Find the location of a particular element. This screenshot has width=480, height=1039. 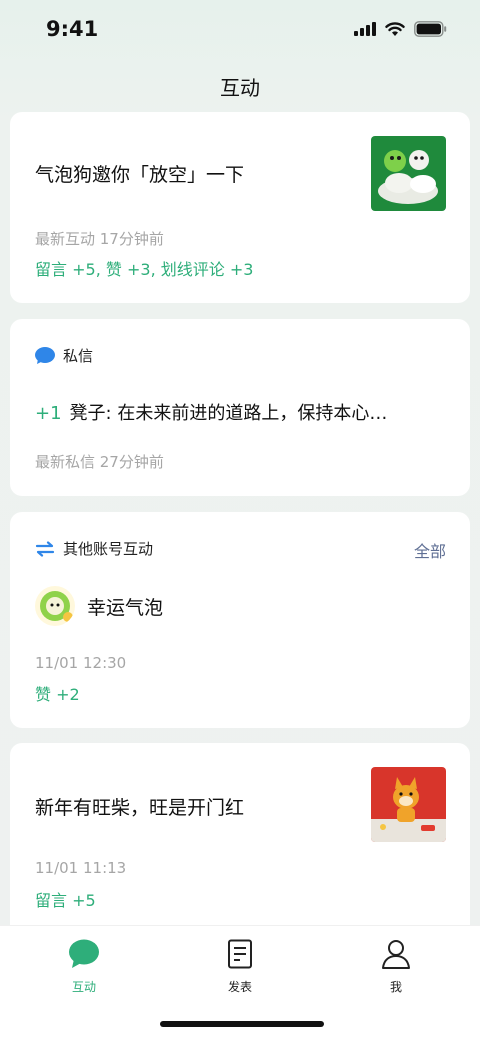

last-interaction-time: 最新互动 17分钟前 is located at coordinates (99, 239).